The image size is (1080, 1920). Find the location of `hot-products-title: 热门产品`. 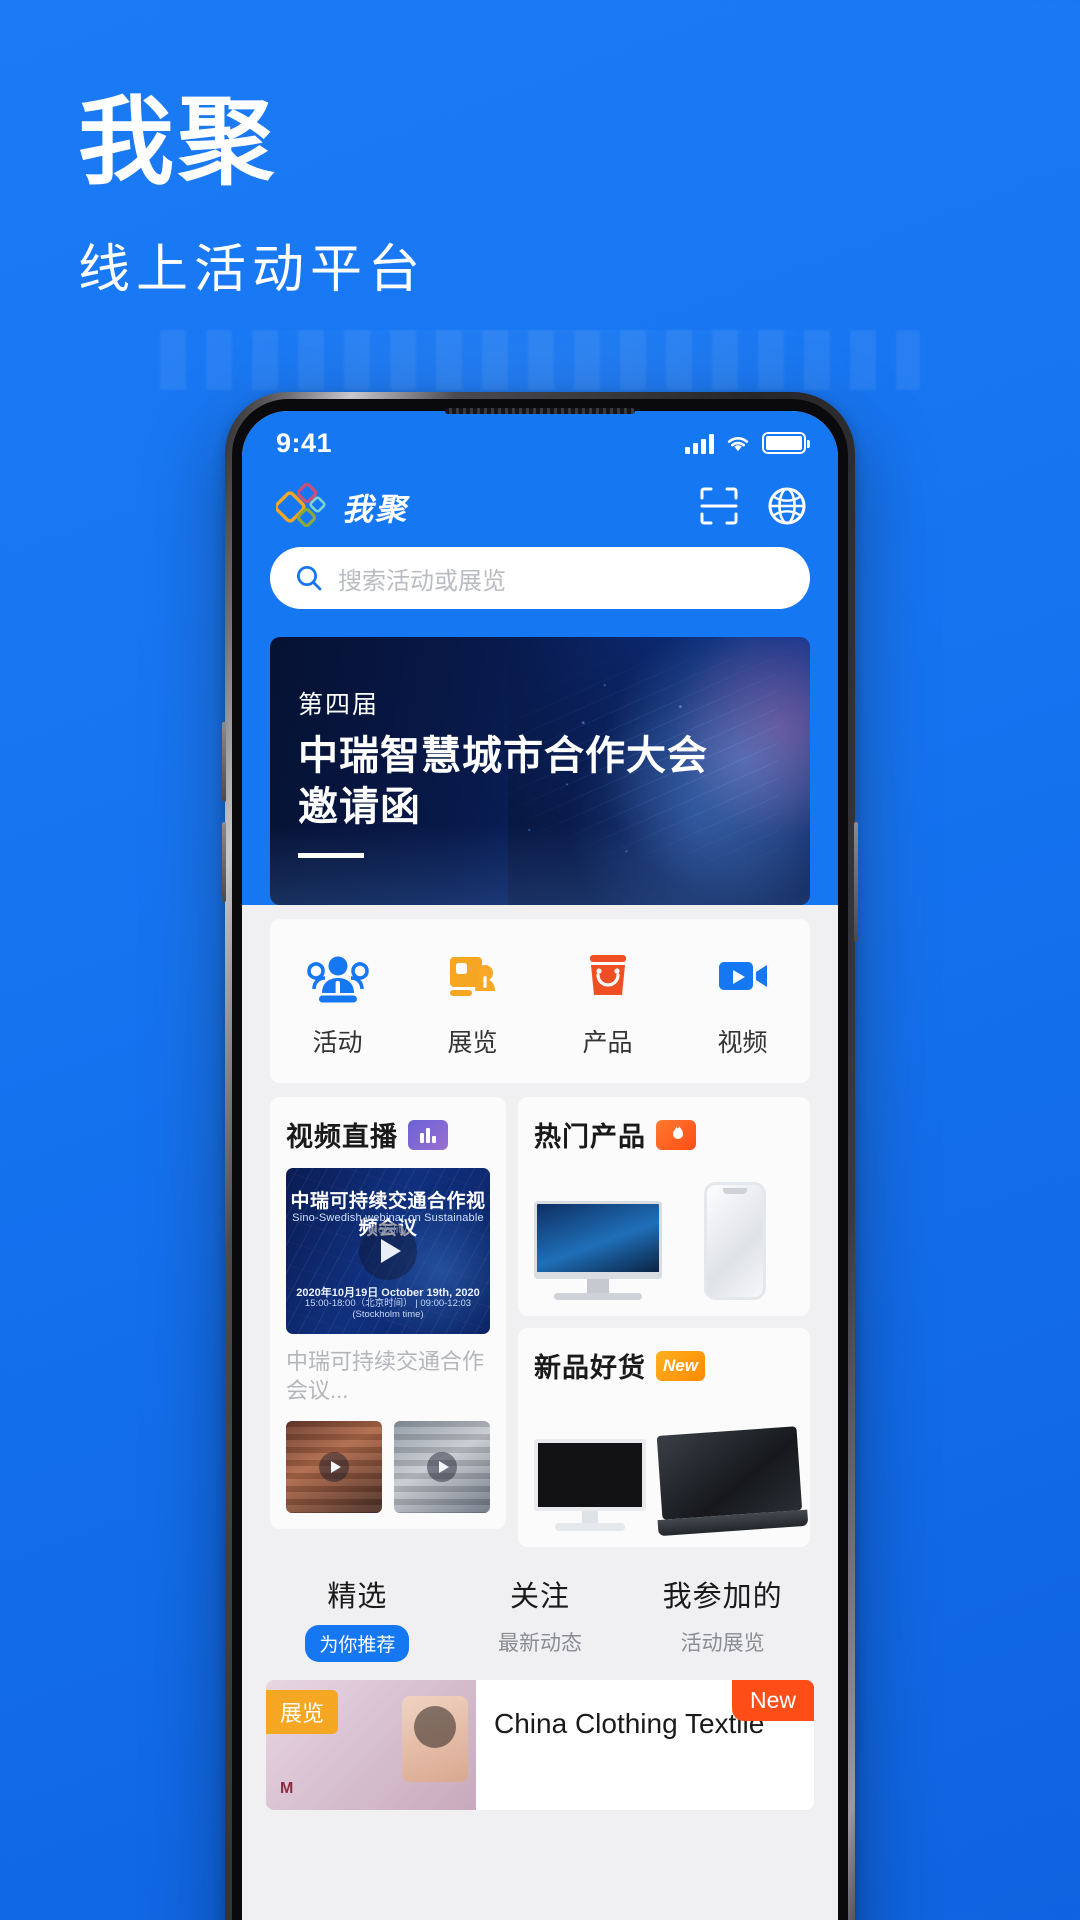

hot-products-title: 热门产品 is located at coordinates (590, 1137).